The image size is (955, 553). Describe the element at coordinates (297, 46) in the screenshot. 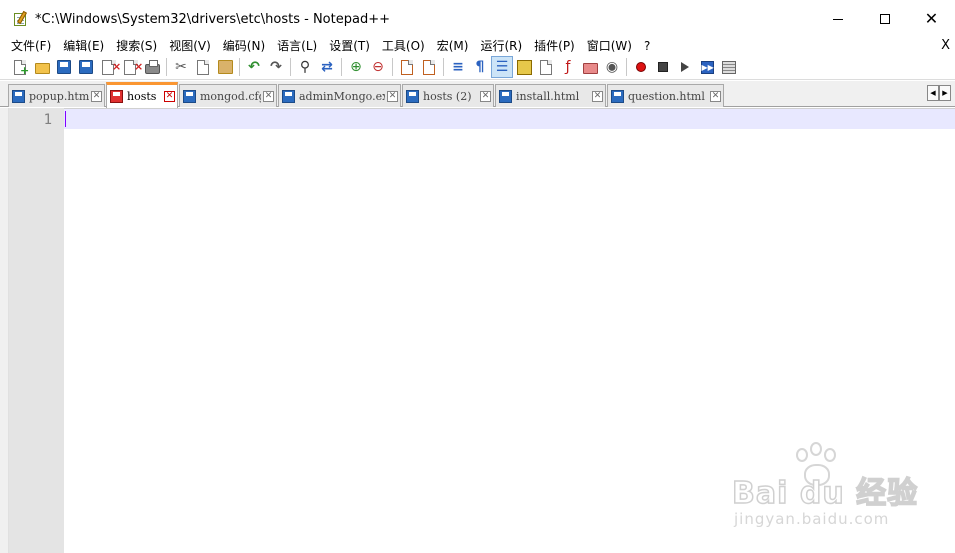

I see `menu-language: 语言(L)` at that location.